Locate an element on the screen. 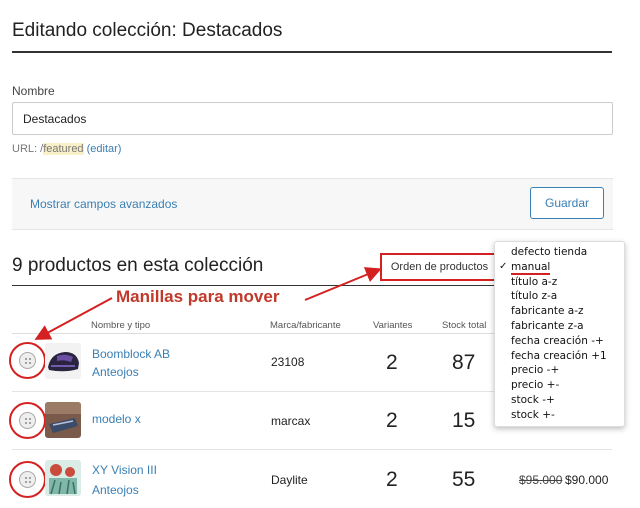 The width and height of the screenshot is (640, 508). sort-option-selected: ✓ manual is located at coordinates (559, 267).